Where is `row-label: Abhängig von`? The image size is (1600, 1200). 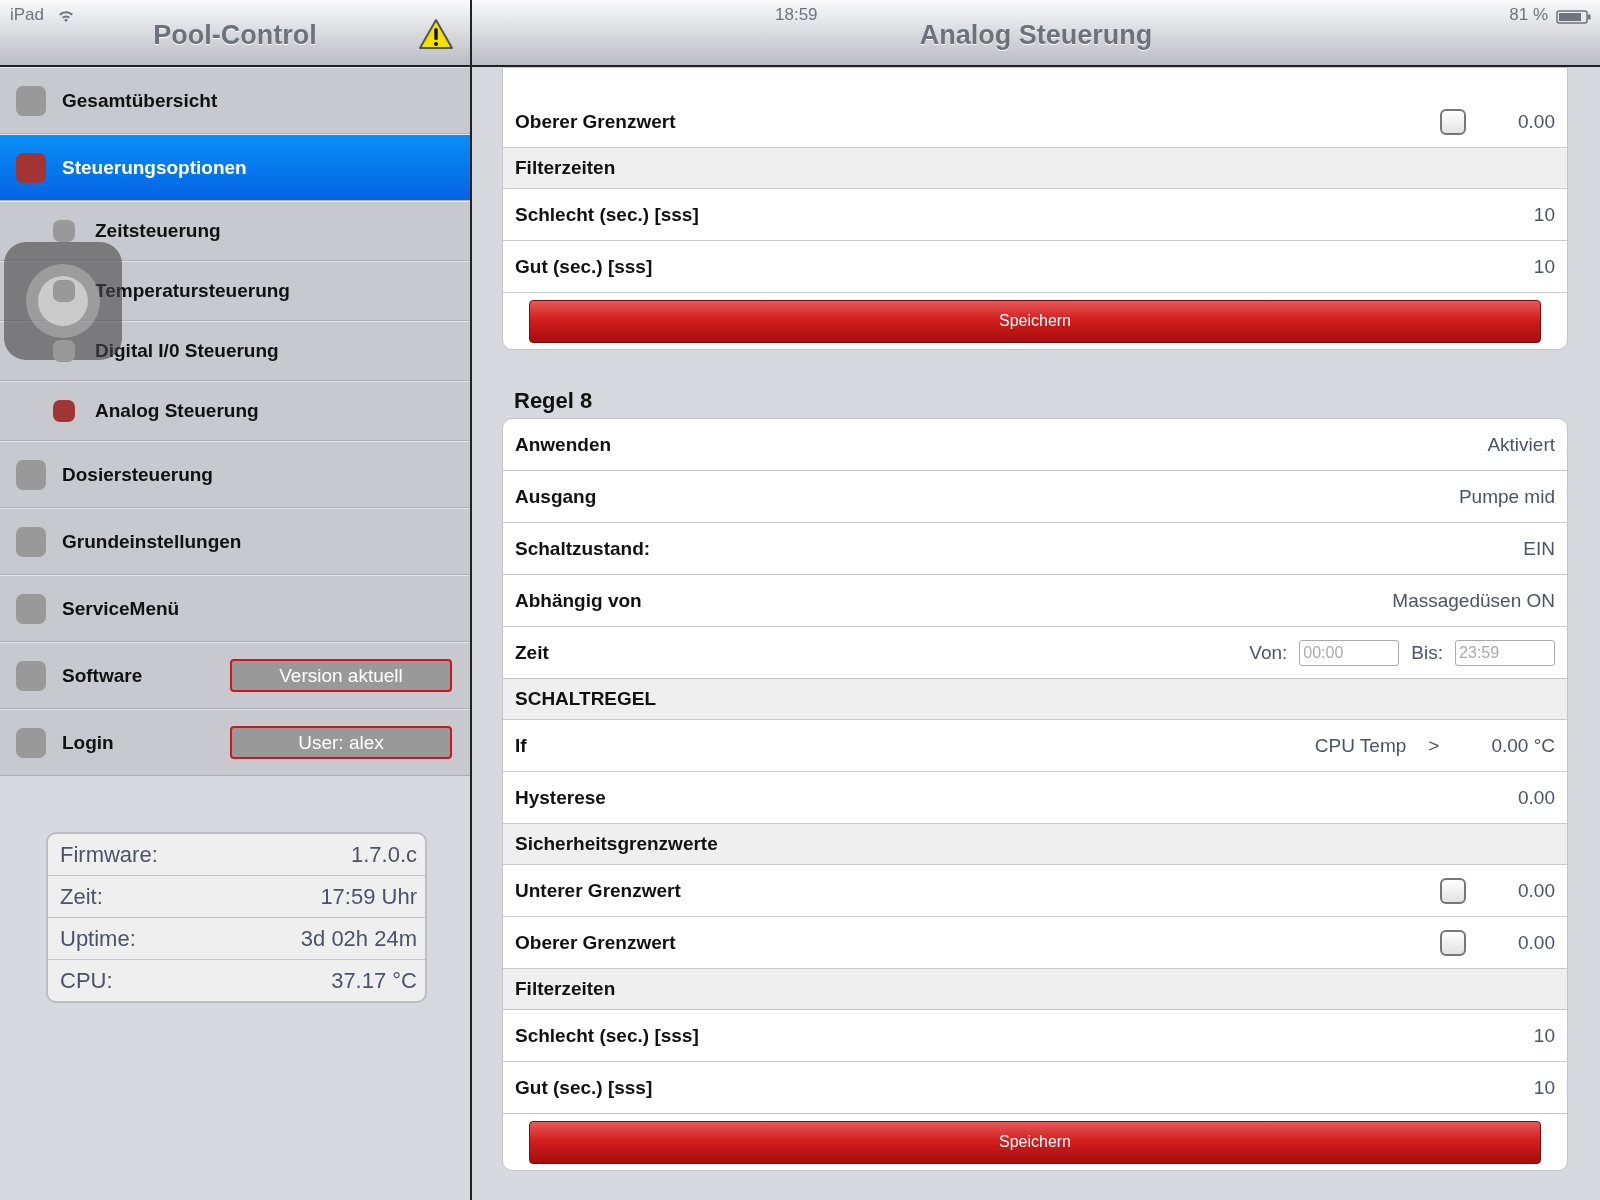 row-label: Abhängig von is located at coordinates (579, 600).